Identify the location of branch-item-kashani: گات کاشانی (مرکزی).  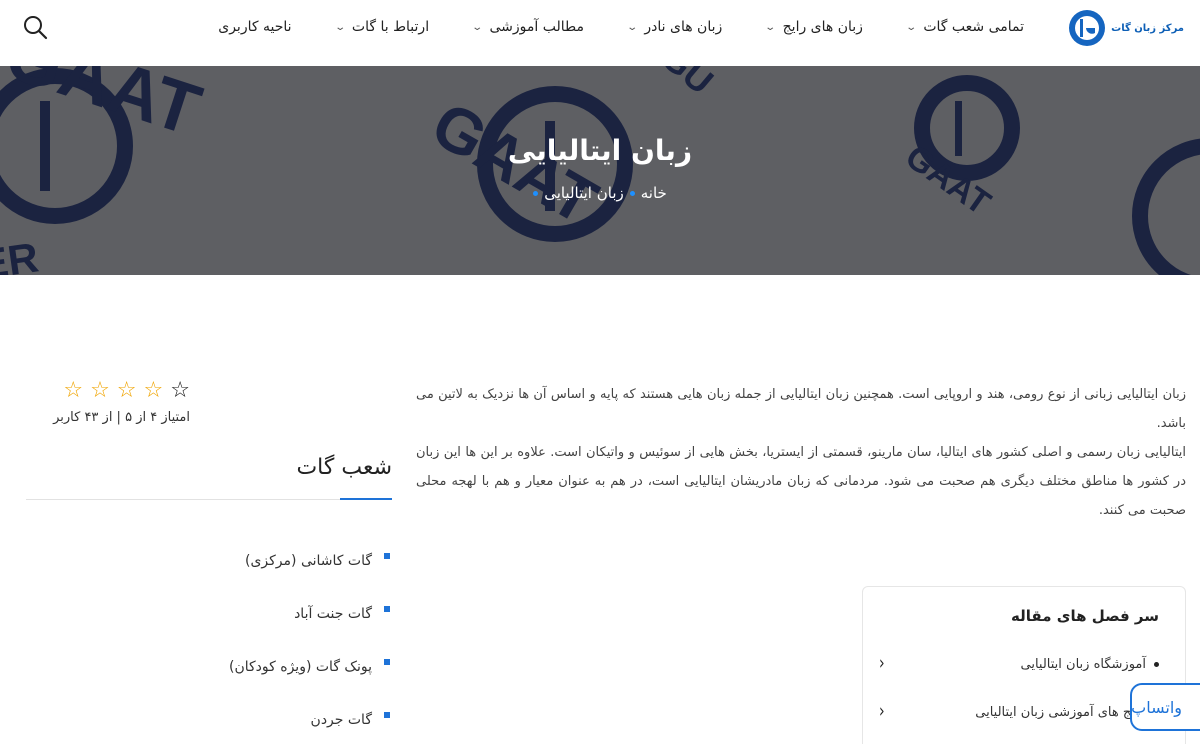
(209, 560).